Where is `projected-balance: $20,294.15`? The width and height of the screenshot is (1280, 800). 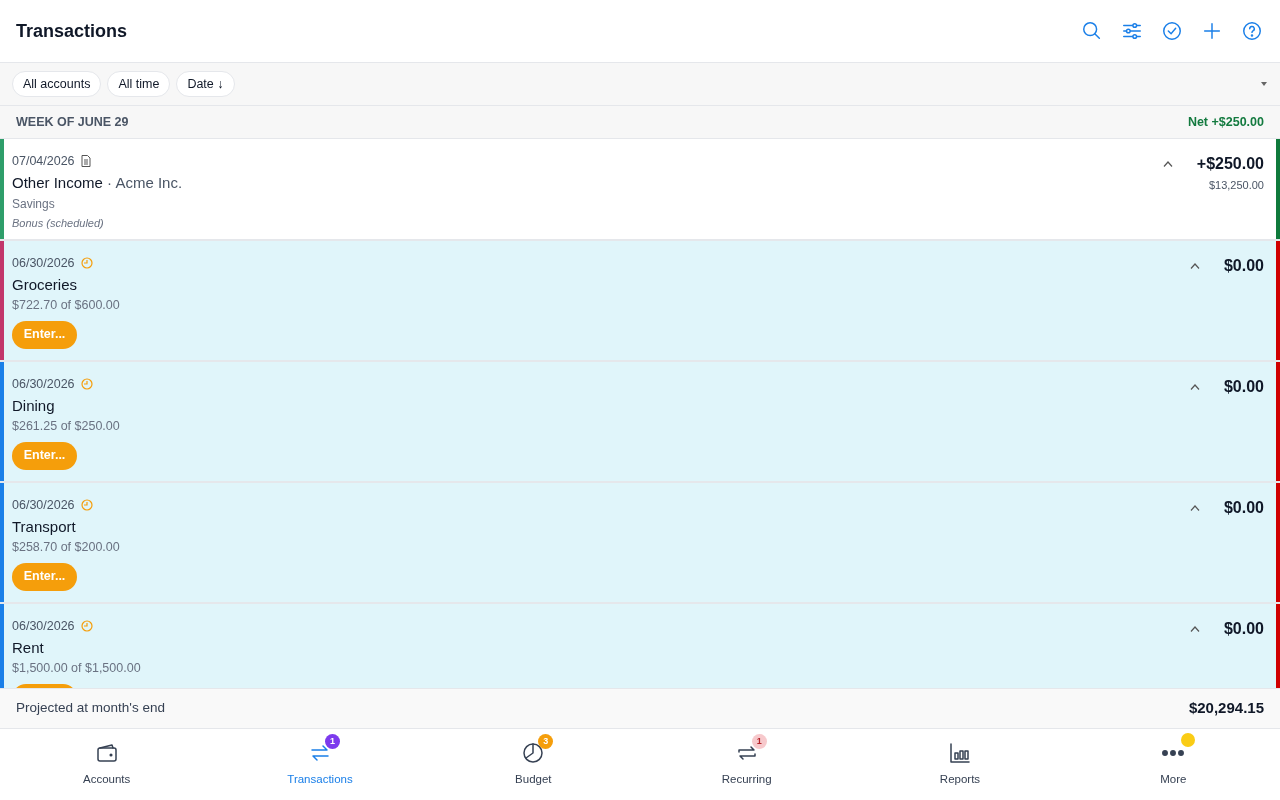
projected-balance: $20,294.15 is located at coordinates (1226, 708).